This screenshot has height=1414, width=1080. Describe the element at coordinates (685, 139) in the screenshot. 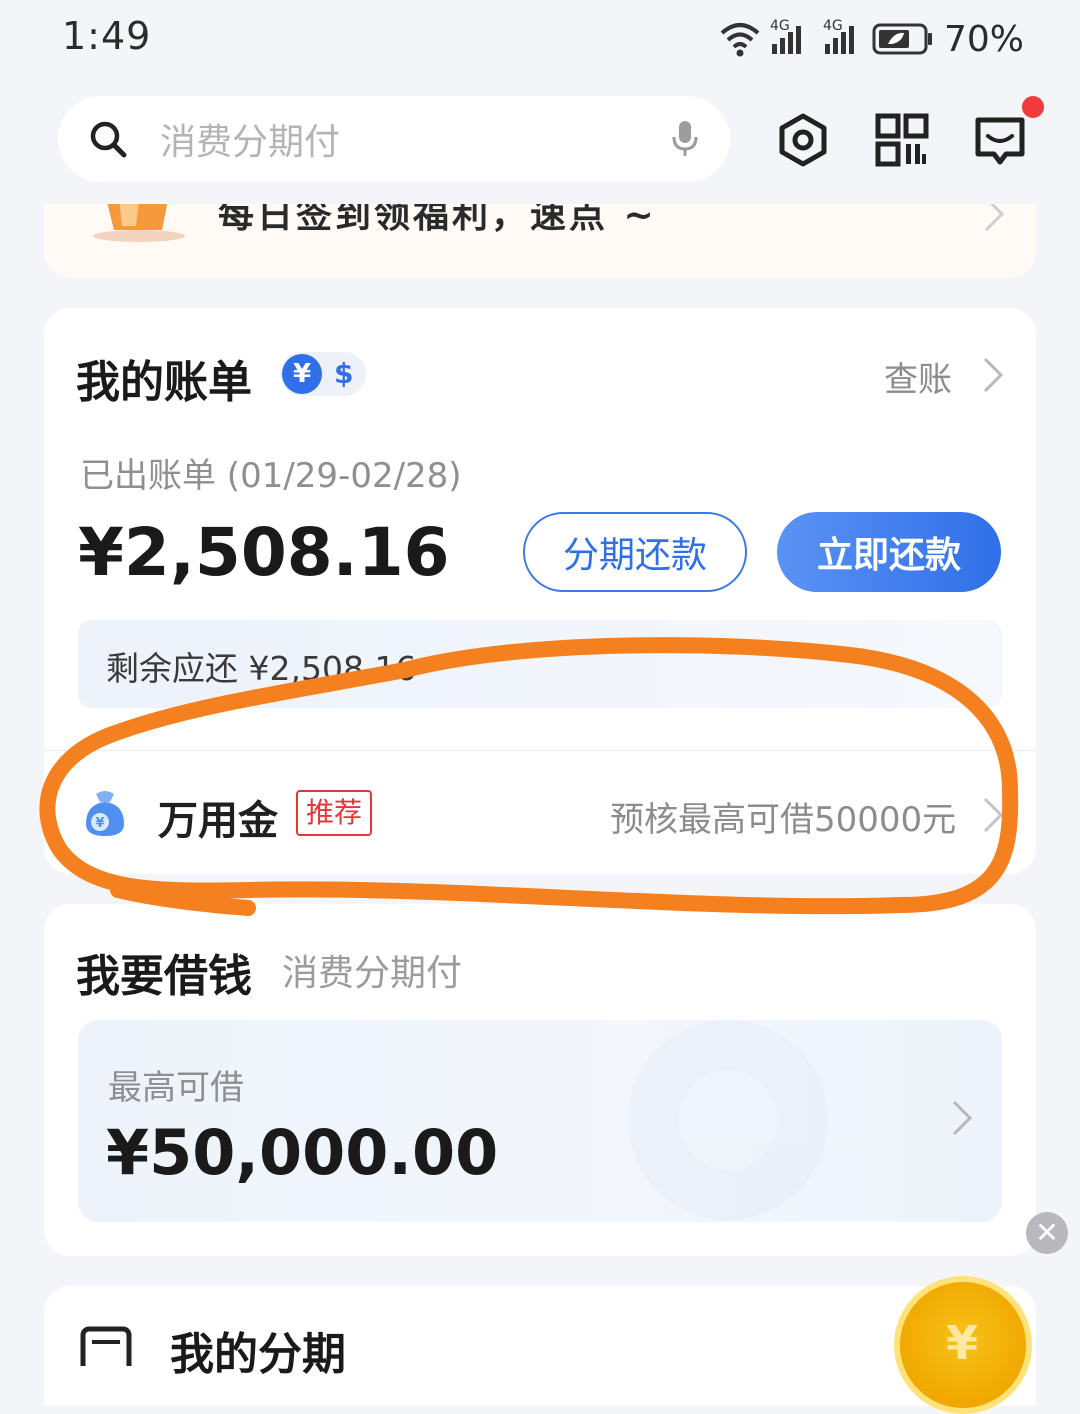

I see `microphone-icon` at that location.